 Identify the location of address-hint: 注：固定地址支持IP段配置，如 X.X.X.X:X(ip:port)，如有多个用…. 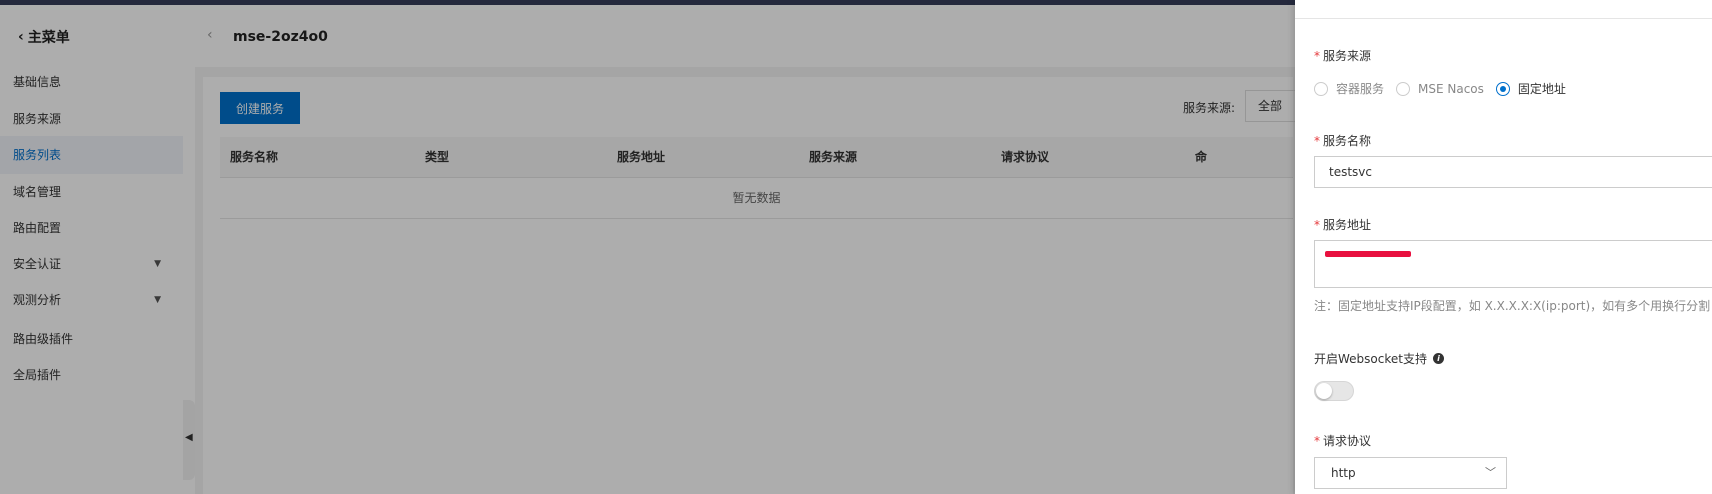
(1512, 306).